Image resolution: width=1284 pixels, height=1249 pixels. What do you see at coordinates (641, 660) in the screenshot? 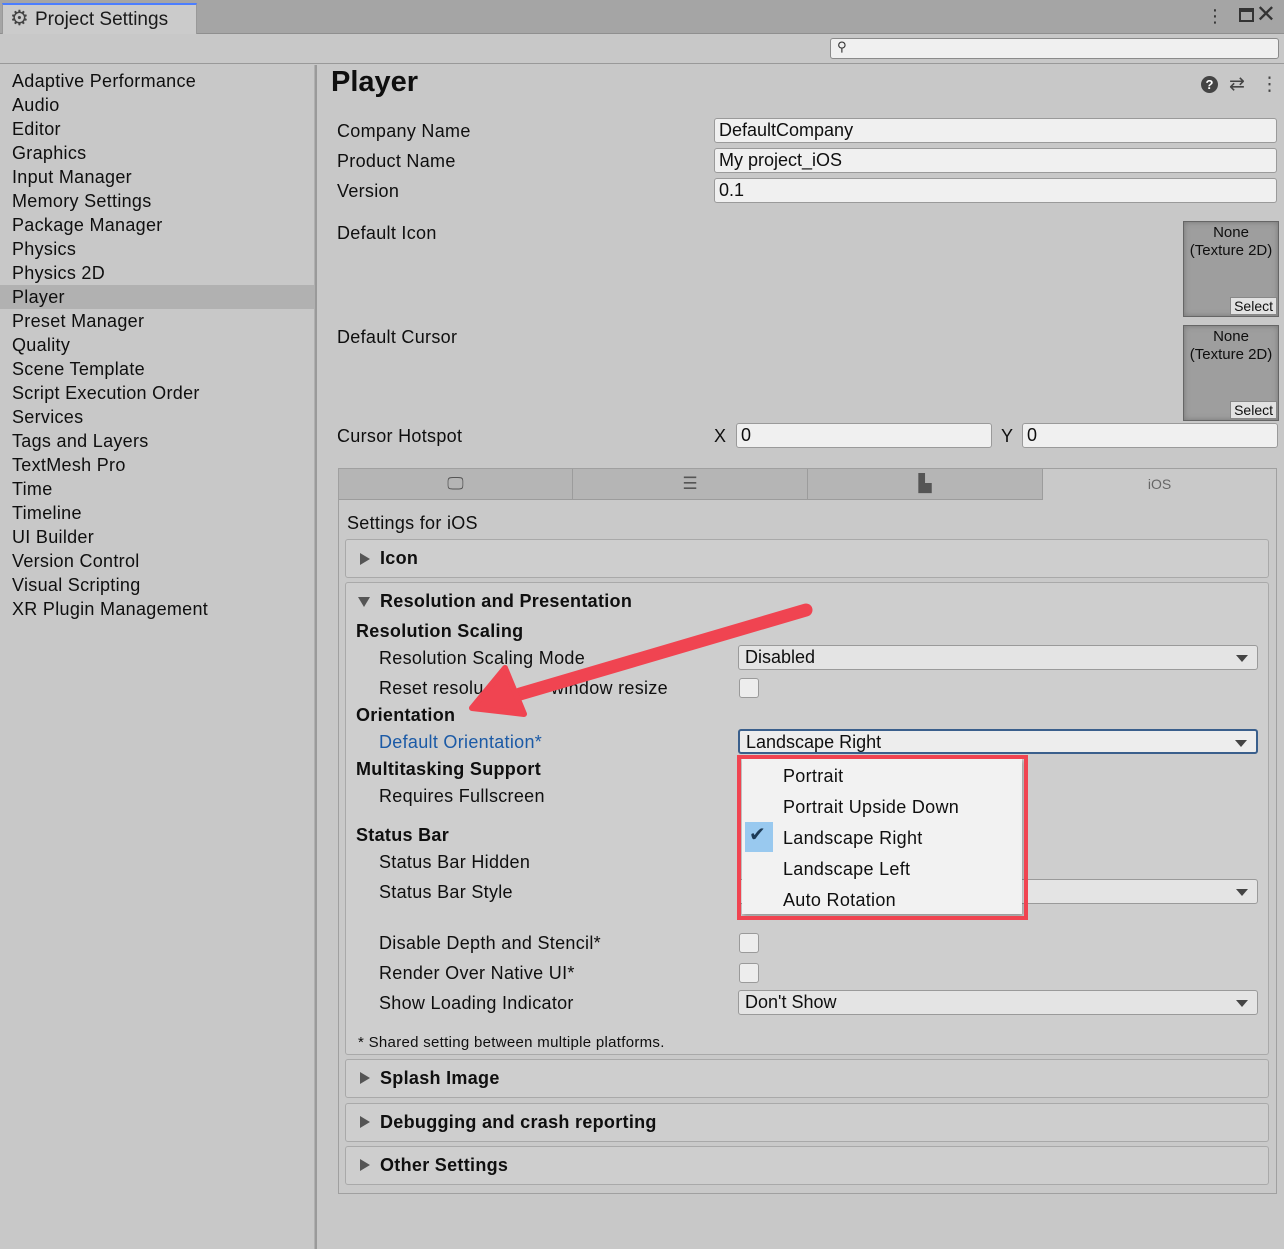
I see `annotation-arrow` at bounding box center [641, 660].